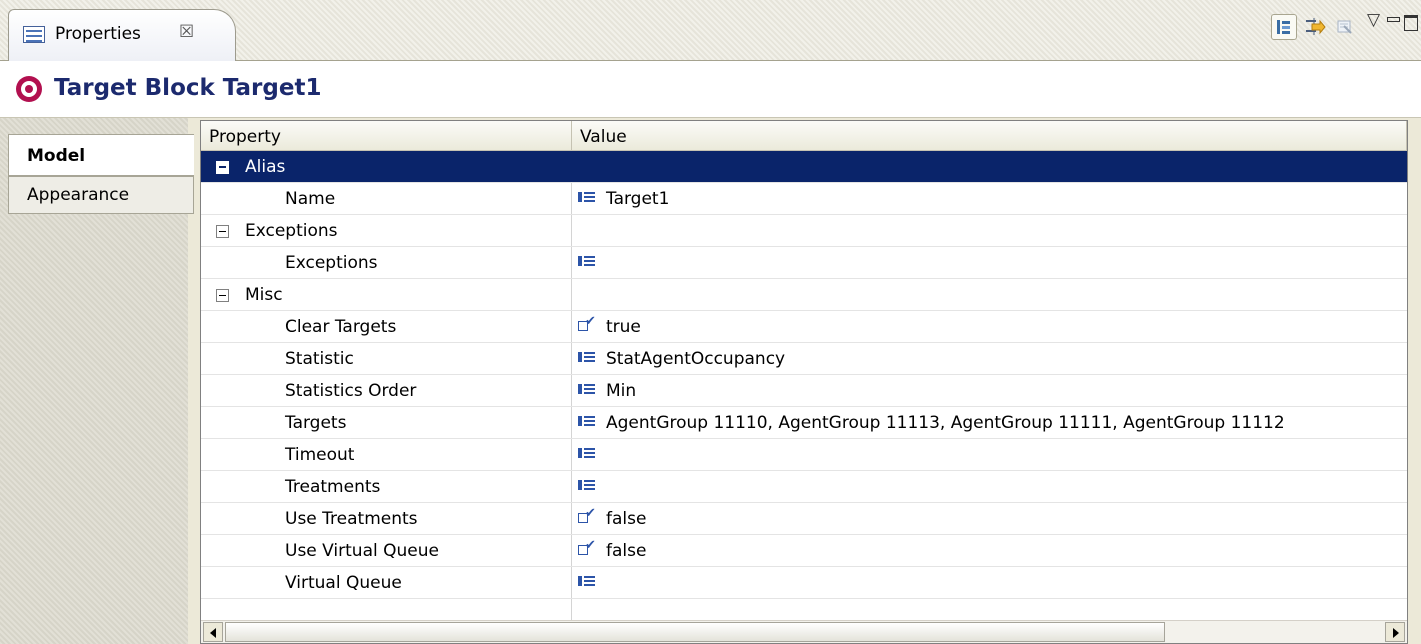 The height and width of the screenshot is (644, 1421). Describe the element at coordinates (695, 359) in the screenshot. I see `property-value: StatAgentOccupancy` at that location.